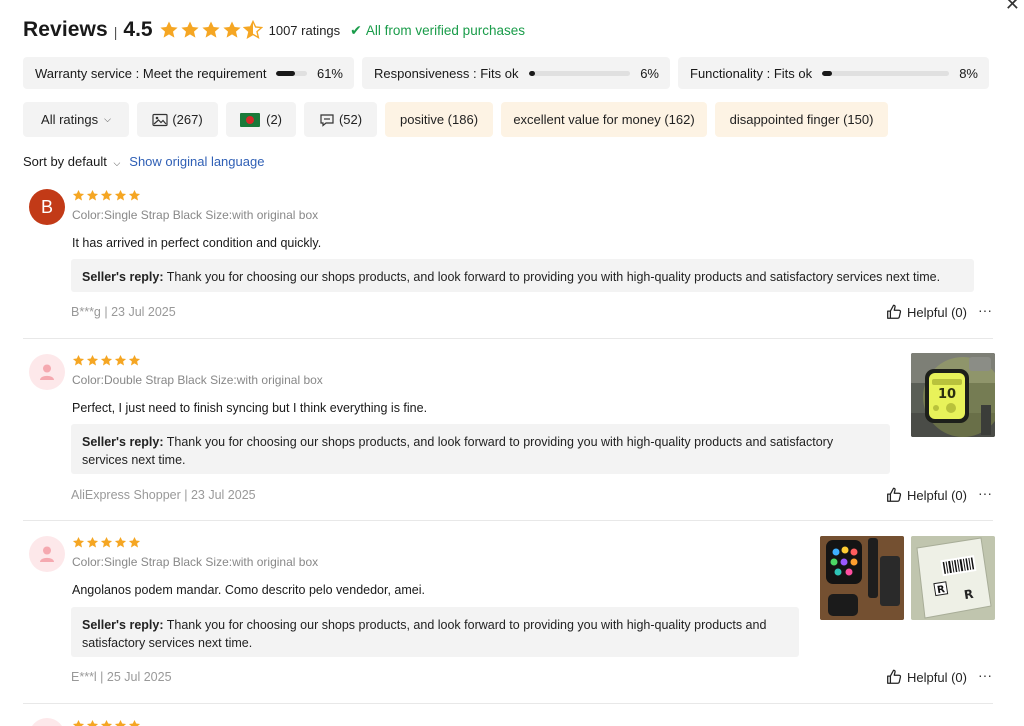  I want to click on watch-time: 10, so click(947, 394).